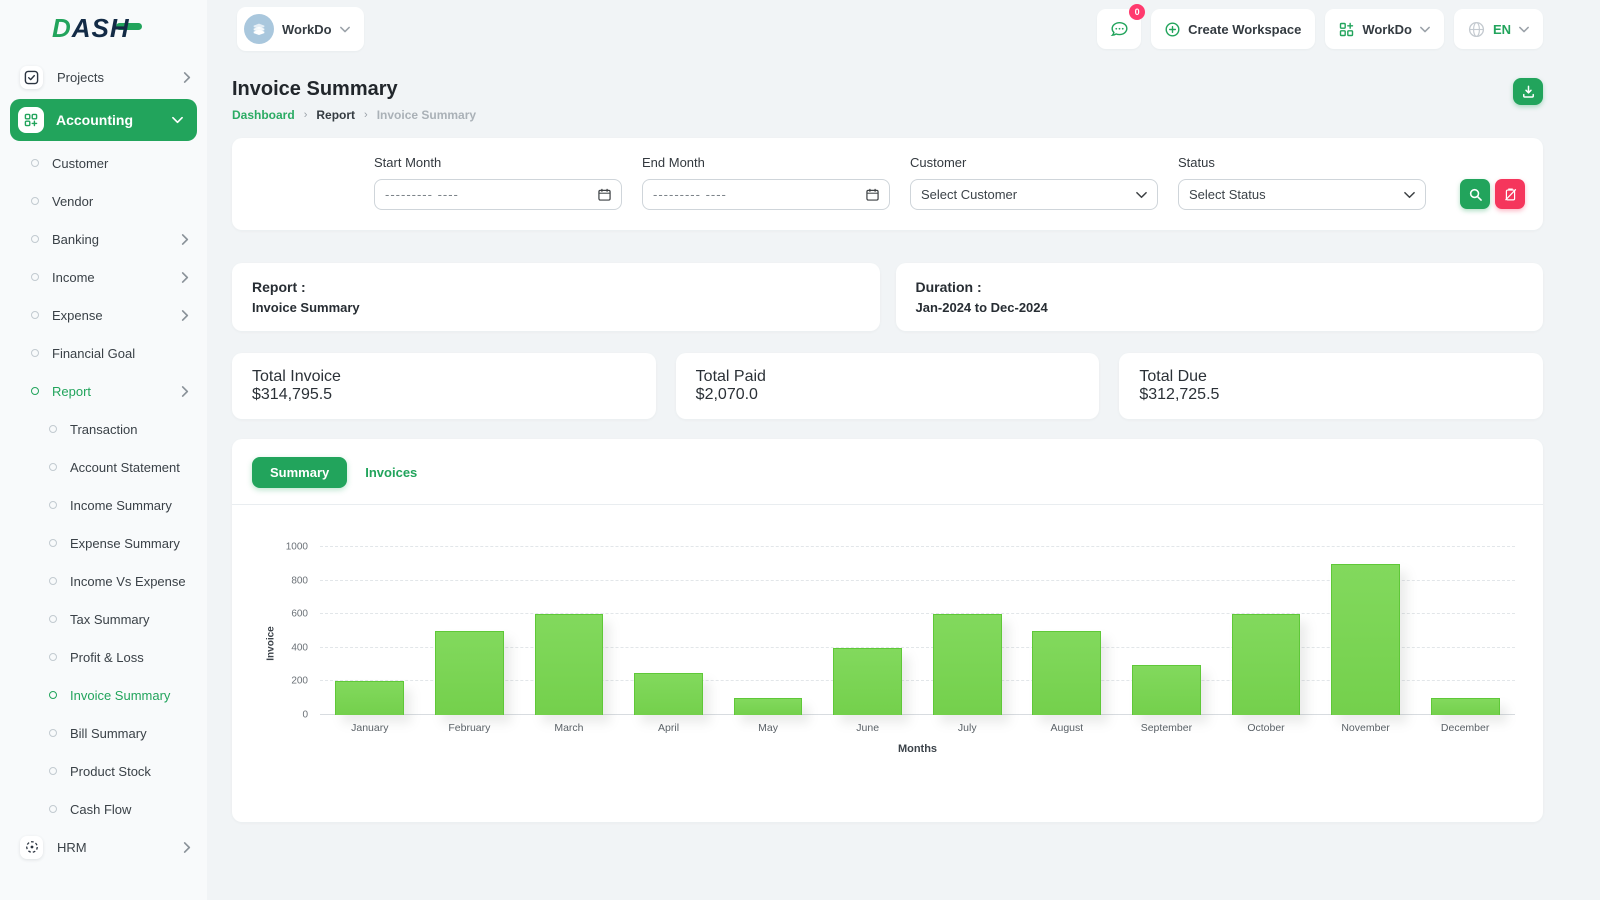  Describe the element at coordinates (1475, 194) in the screenshot. I see `apply-filter-button` at that location.